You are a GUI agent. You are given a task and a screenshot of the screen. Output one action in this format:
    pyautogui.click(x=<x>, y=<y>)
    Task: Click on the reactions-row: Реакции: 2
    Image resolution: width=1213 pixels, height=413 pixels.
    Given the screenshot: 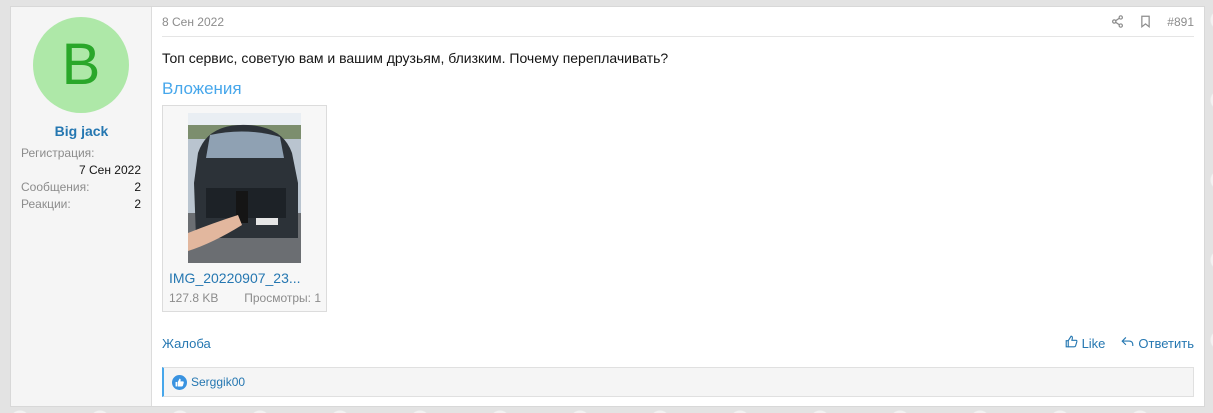 What is the action you would take?
    pyautogui.click(x=81, y=204)
    